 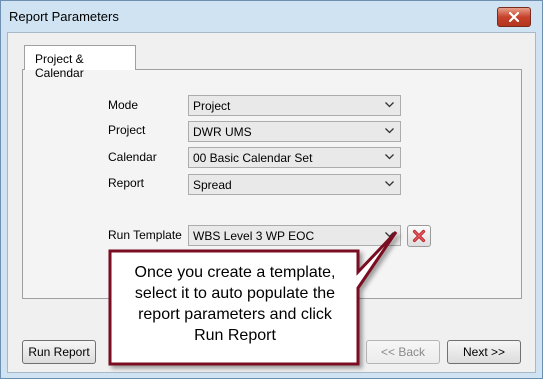 I want to click on close-icon, so click(x=514, y=17).